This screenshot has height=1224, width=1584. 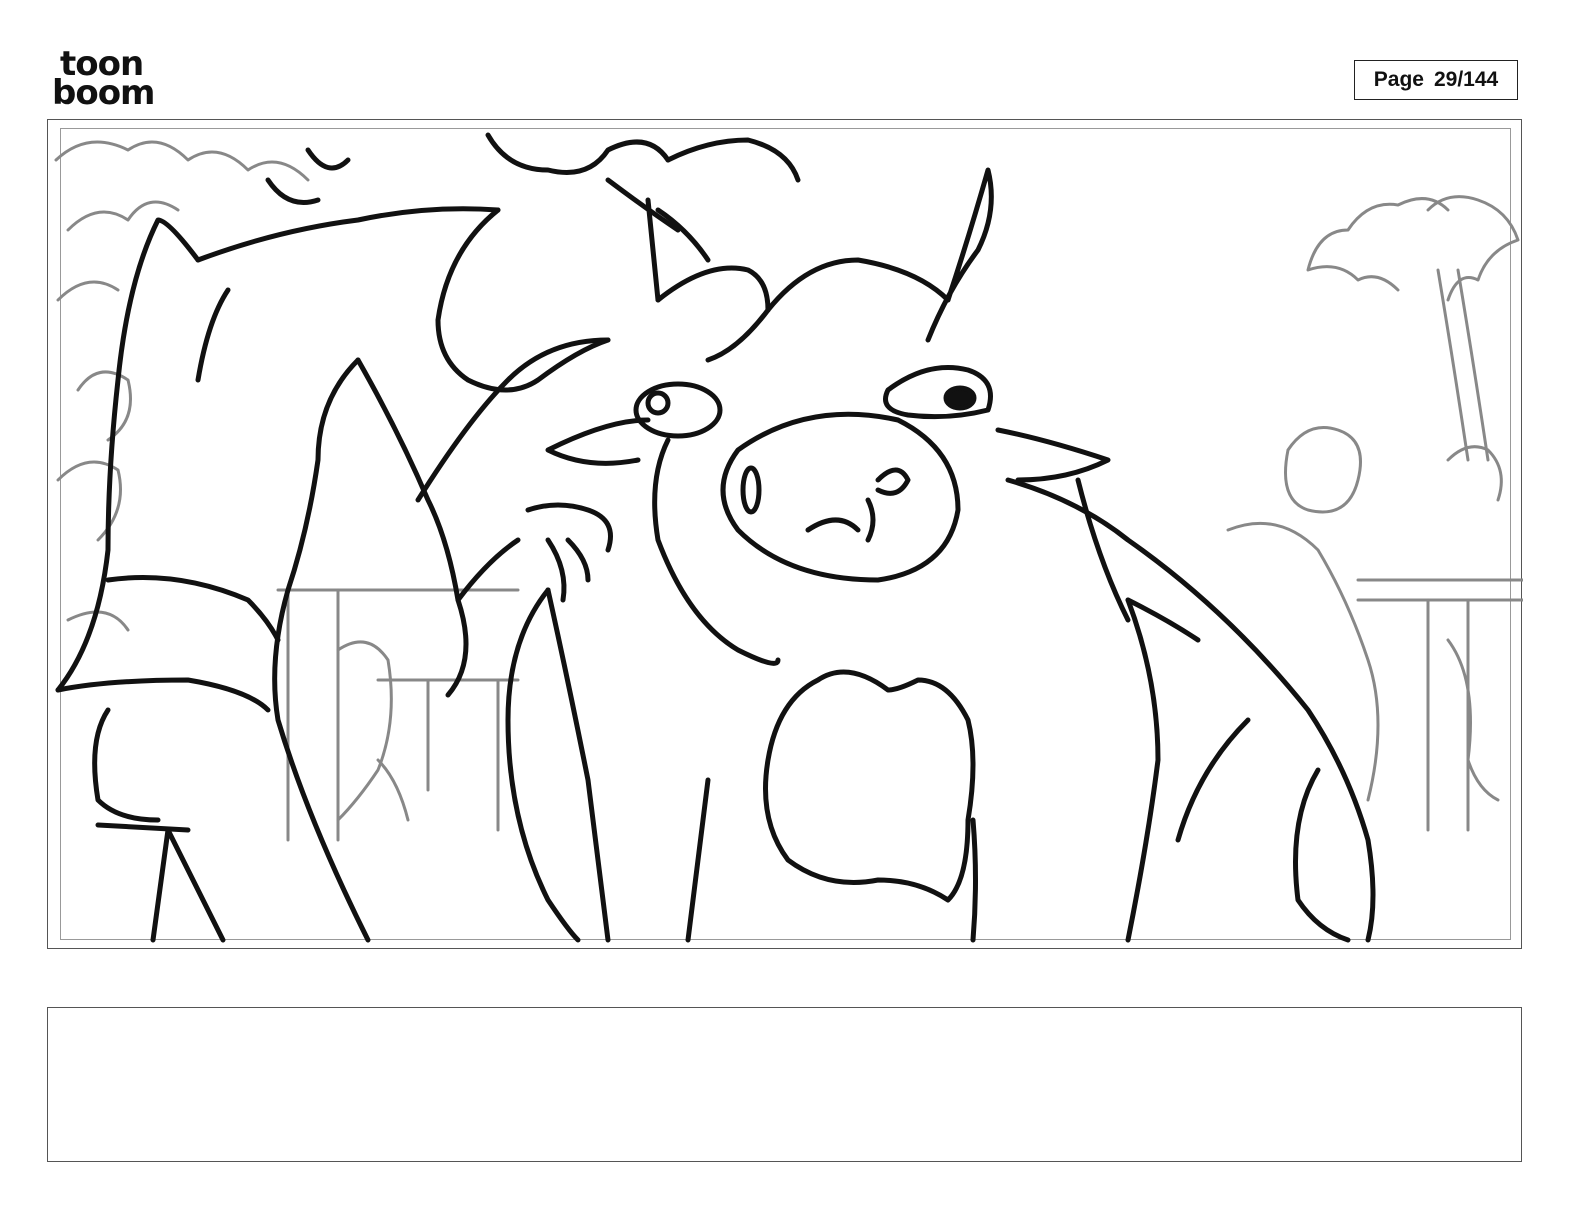 I want to click on toonboom-logo: toon boom, so click(x=108, y=80).